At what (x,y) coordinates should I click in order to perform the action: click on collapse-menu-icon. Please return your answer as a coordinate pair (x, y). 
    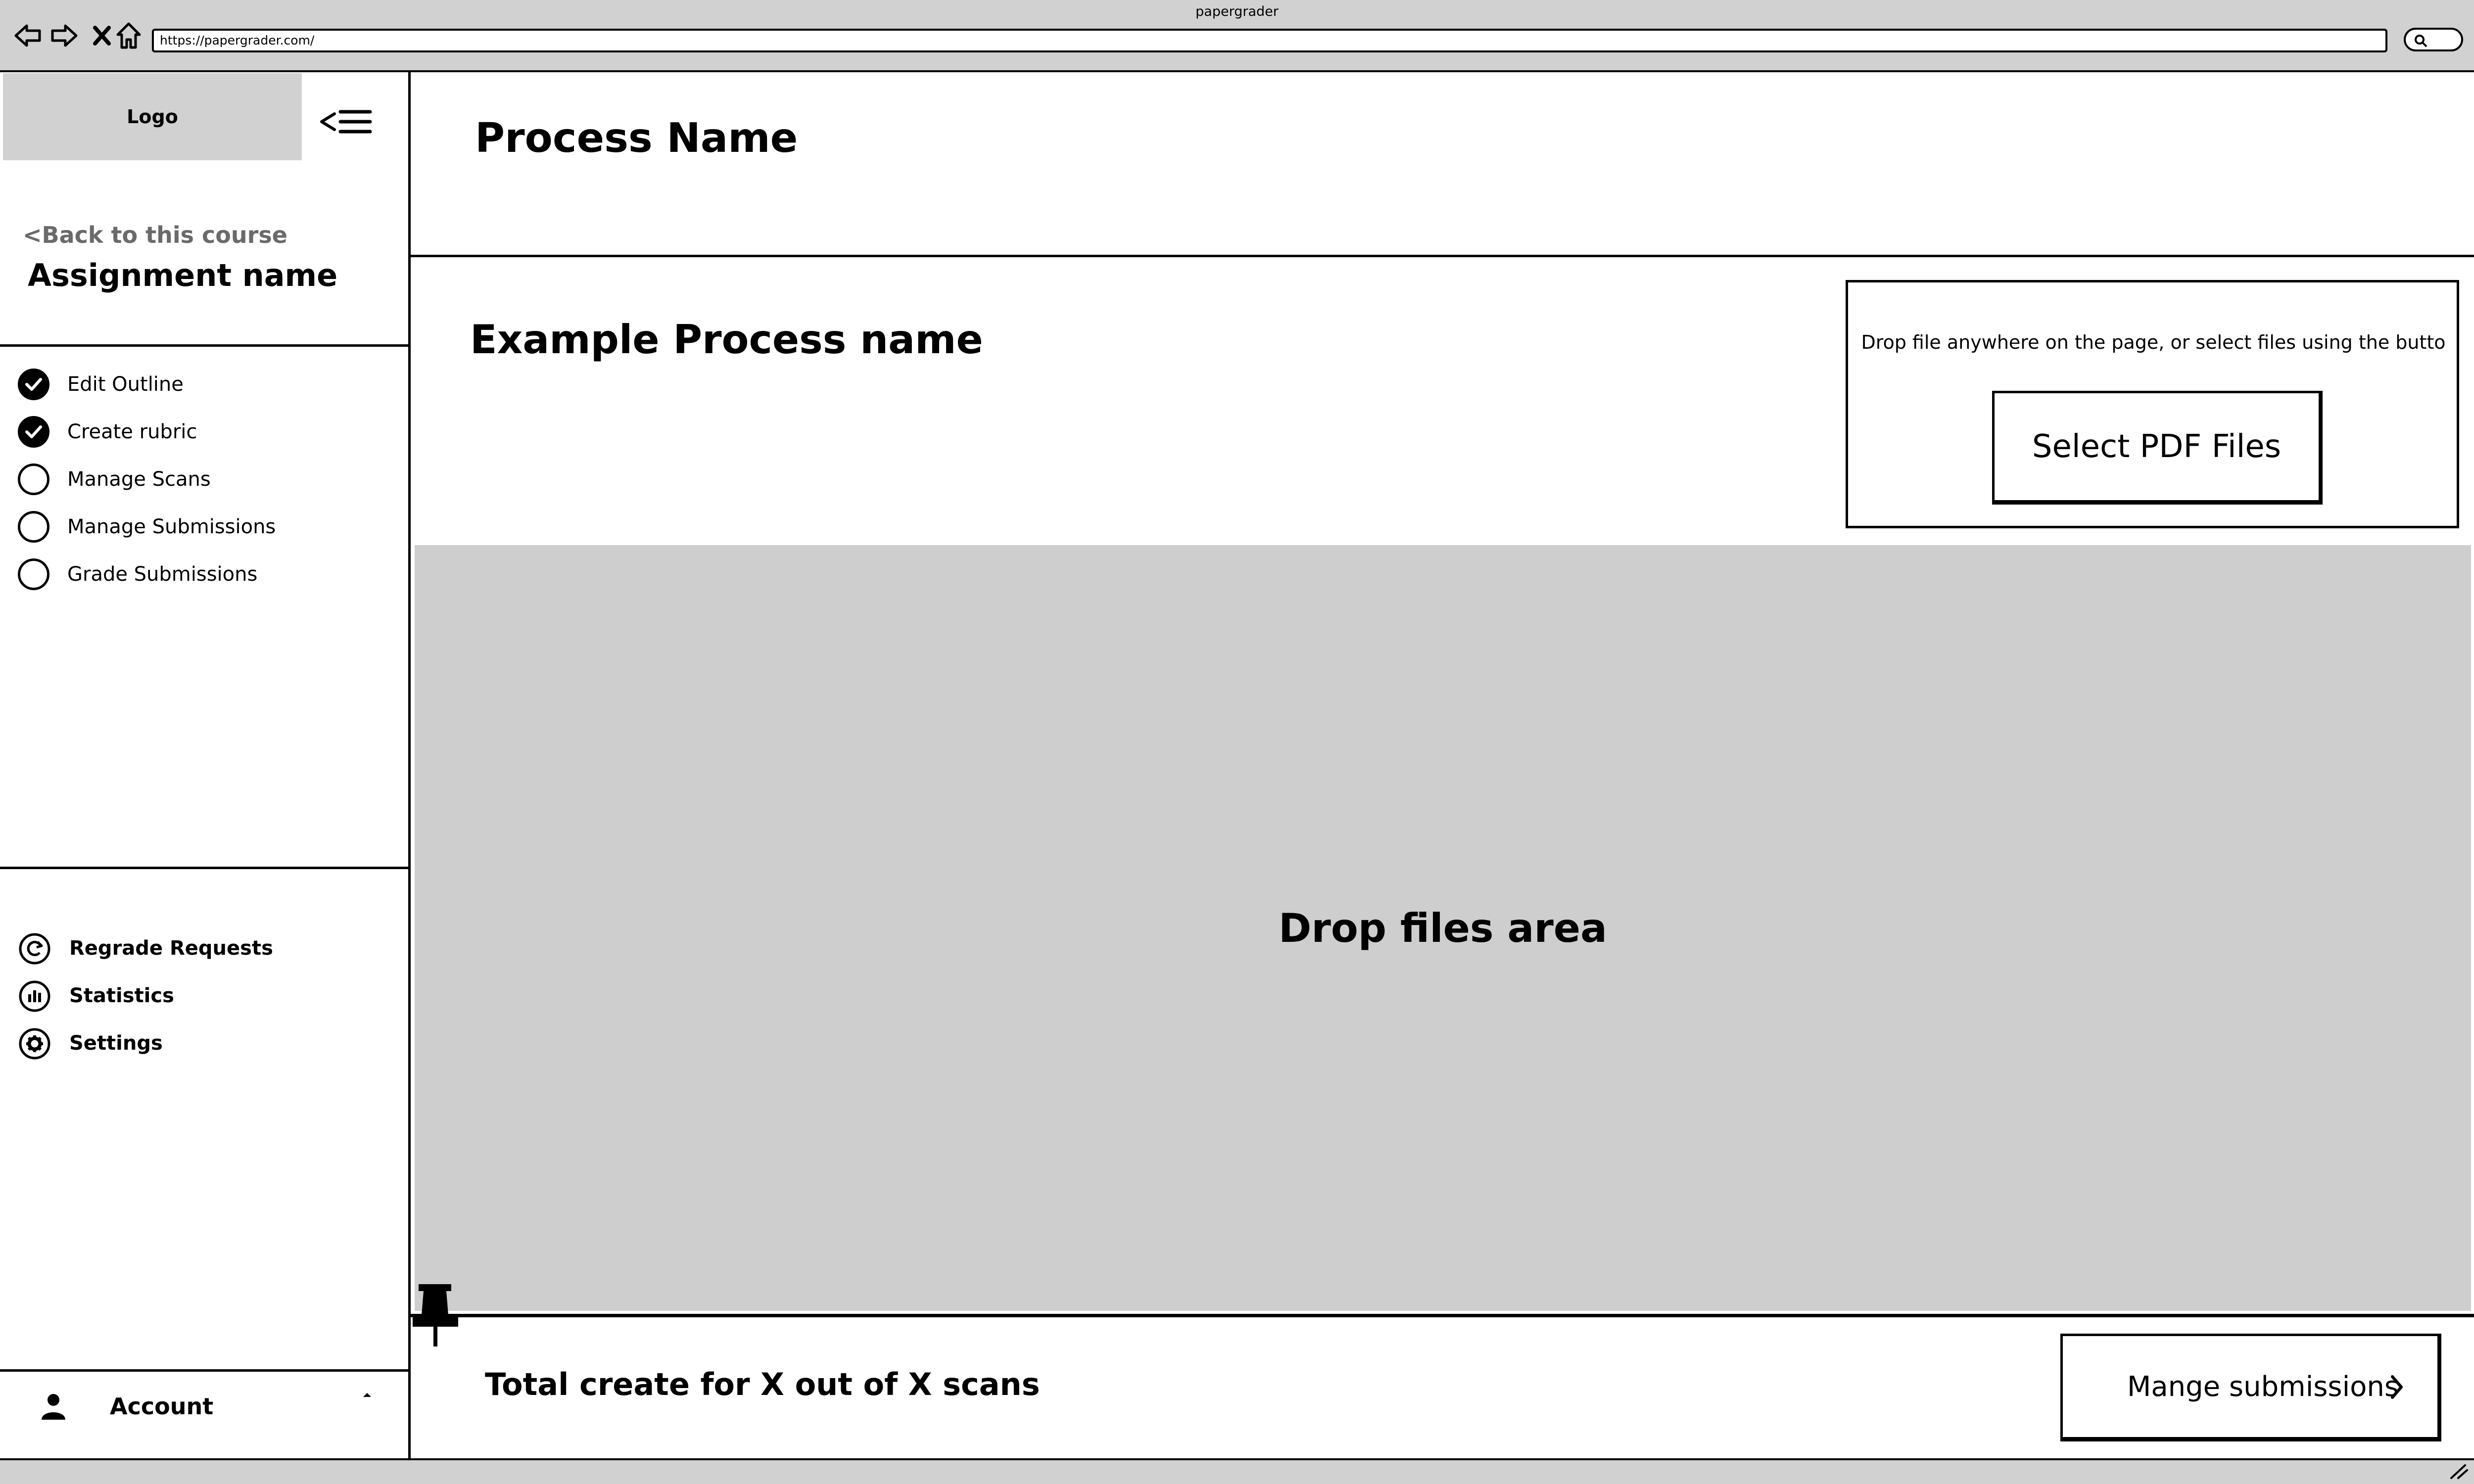
    Looking at the image, I should click on (347, 123).